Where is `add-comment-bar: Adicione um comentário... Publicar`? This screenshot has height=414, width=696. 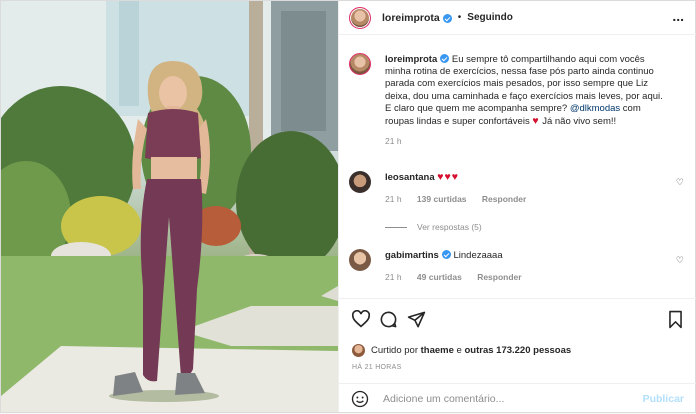
add-comment-bar: Adicione um comentário... Publicar is located at coordinates (517, 398).